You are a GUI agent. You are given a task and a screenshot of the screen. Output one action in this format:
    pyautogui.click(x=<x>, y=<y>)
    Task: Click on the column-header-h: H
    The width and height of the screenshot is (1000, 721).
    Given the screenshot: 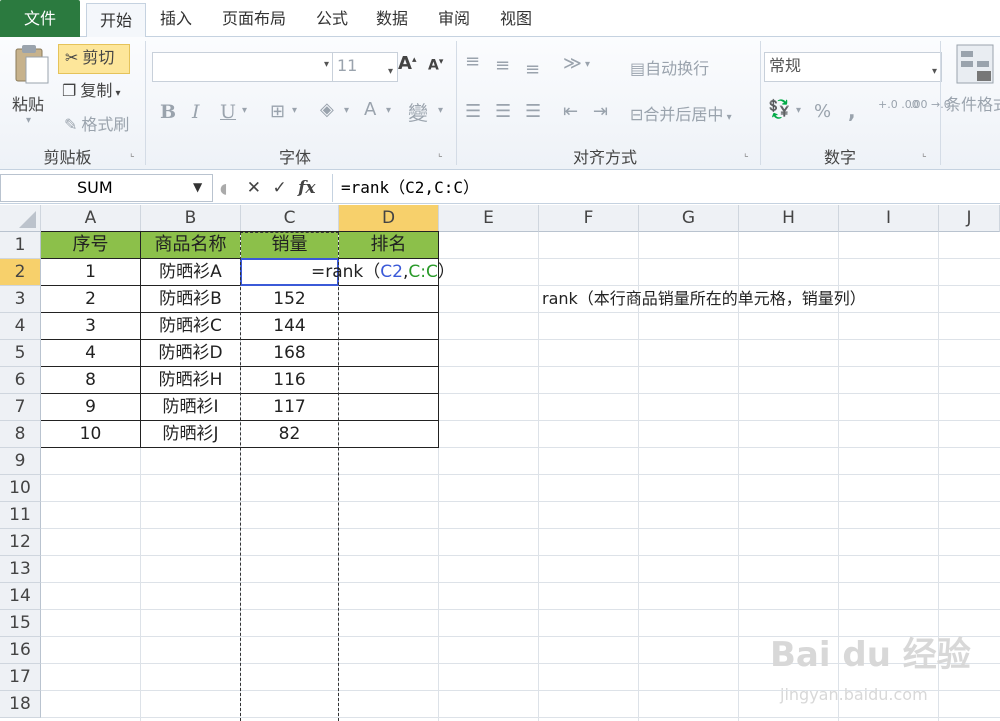 What is the action you would take?
    pyautogui.click(x=789, y=218)
    